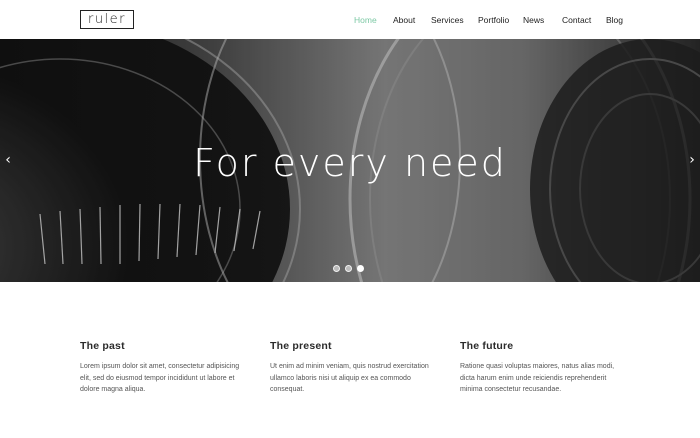  What do you see at coordinates (350, 163) in the screenshot?
I see `hero-title: For every need` at bounding box center [350, 163].